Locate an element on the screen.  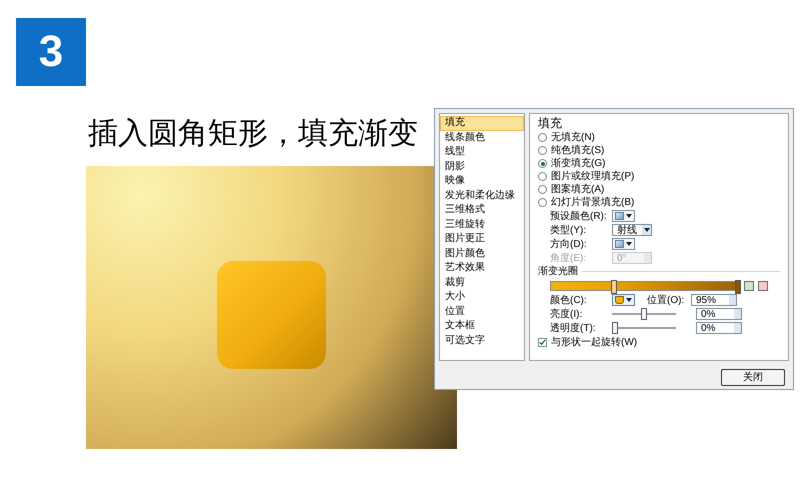
preset-color-button is located at coordinates (623, 216).